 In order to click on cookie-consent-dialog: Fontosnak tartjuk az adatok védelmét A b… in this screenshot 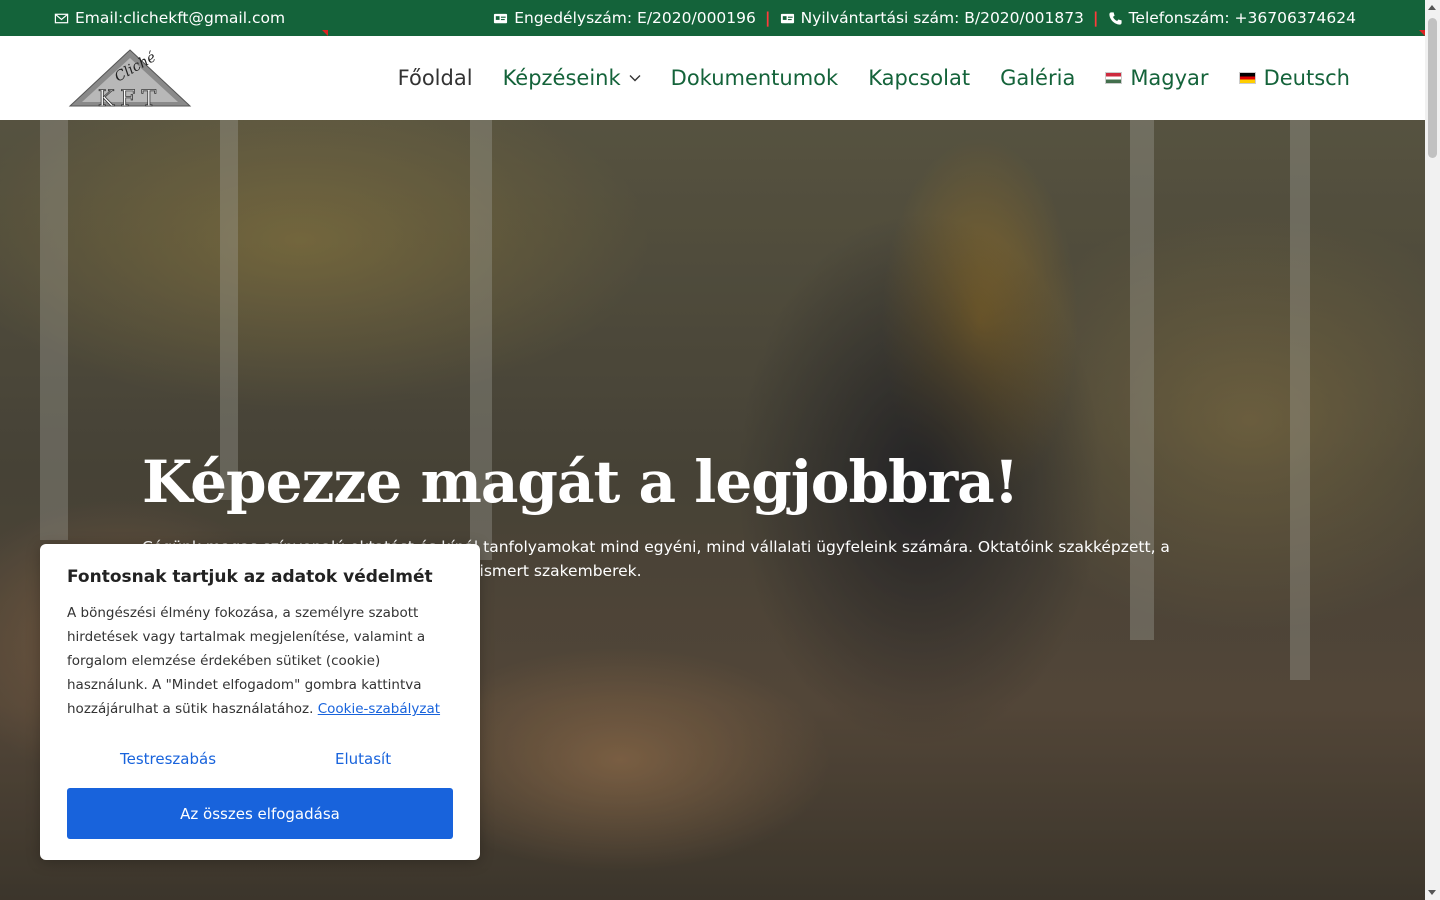, I will do `click(260, 702)`.